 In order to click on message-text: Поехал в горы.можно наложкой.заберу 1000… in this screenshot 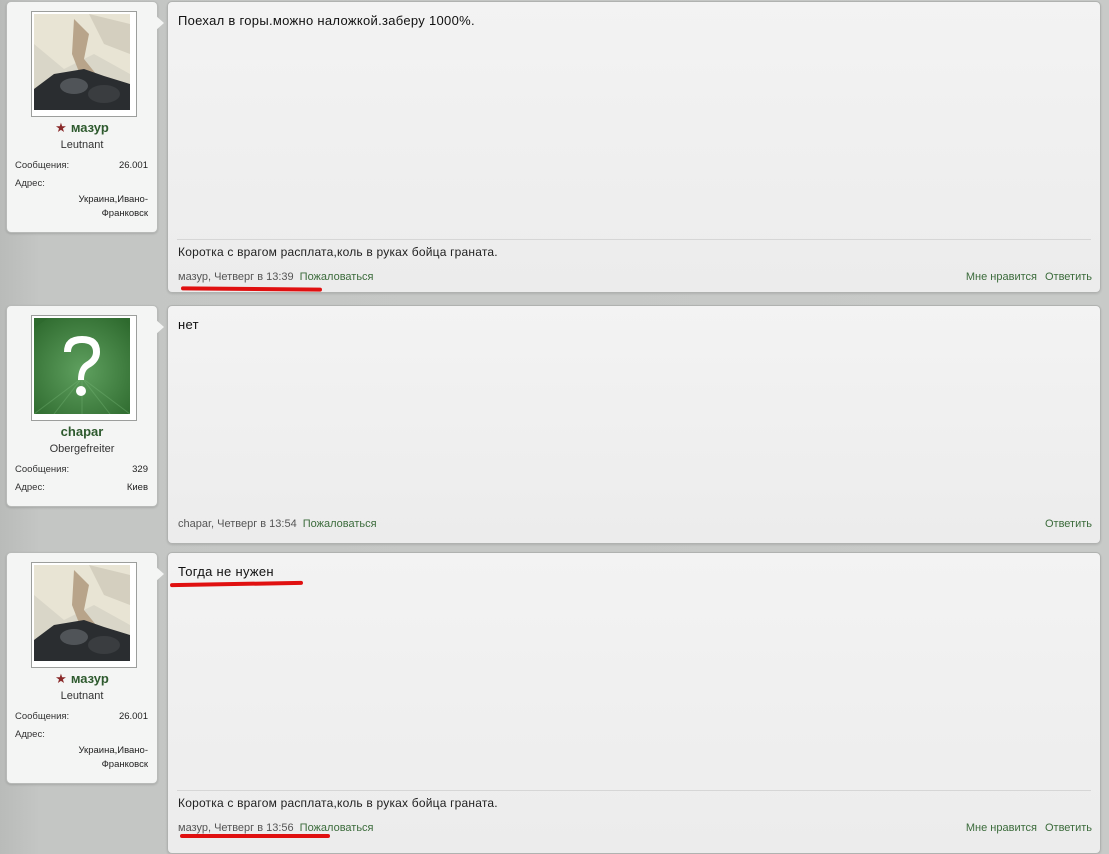, I will do `click(326, 20)`.